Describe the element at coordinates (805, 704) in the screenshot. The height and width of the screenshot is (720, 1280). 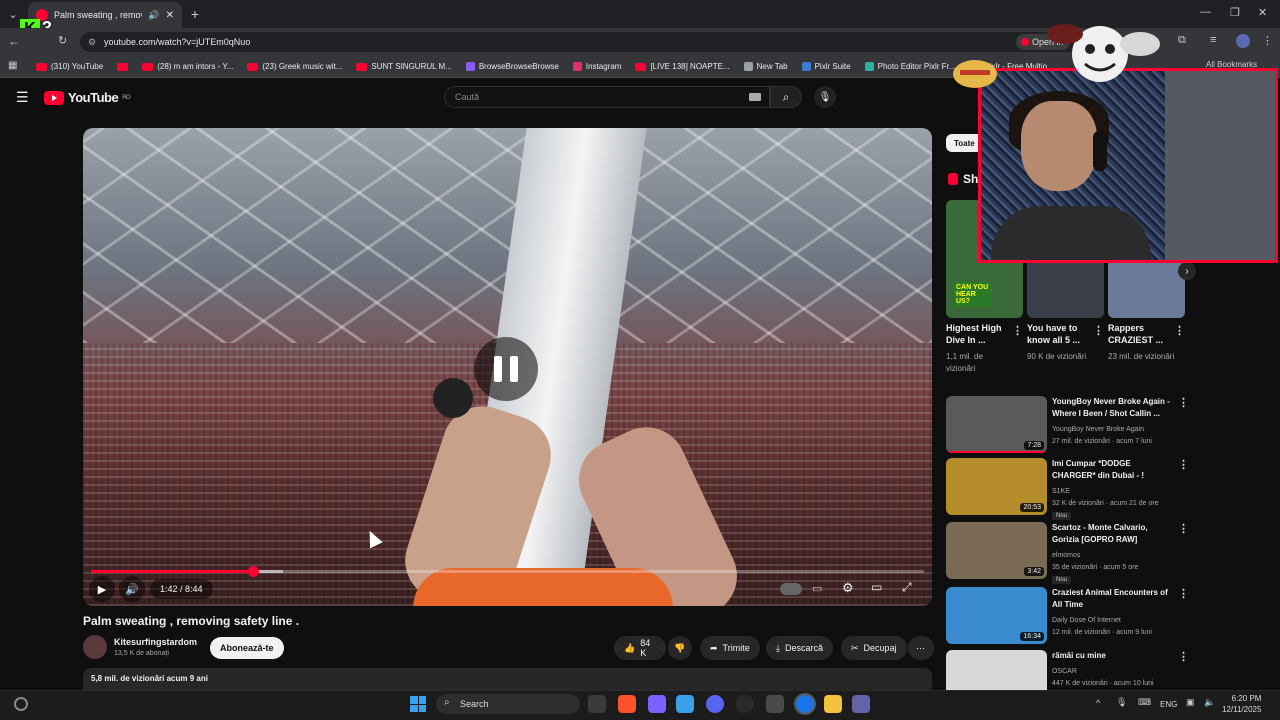
I see `chrome-icon` at that location.